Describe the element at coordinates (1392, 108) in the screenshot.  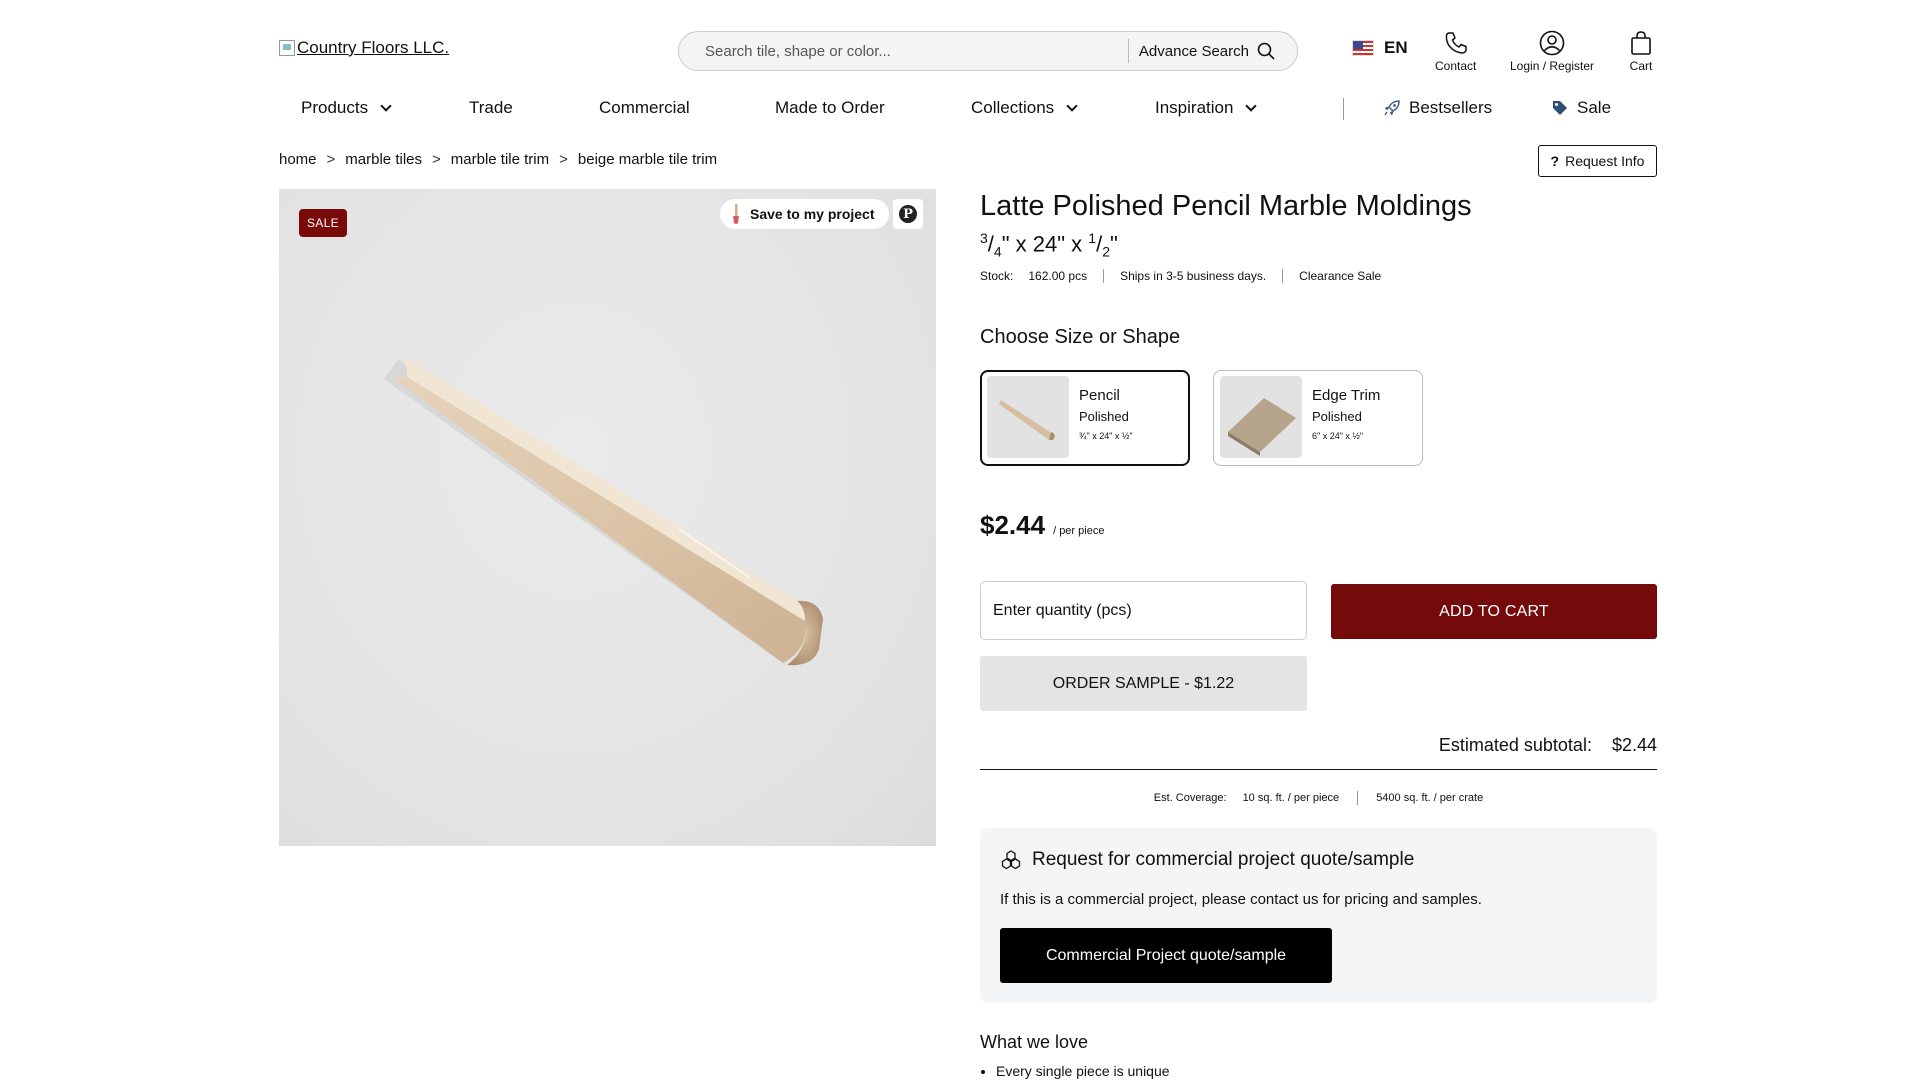
I see `rocket-icon` at that location.